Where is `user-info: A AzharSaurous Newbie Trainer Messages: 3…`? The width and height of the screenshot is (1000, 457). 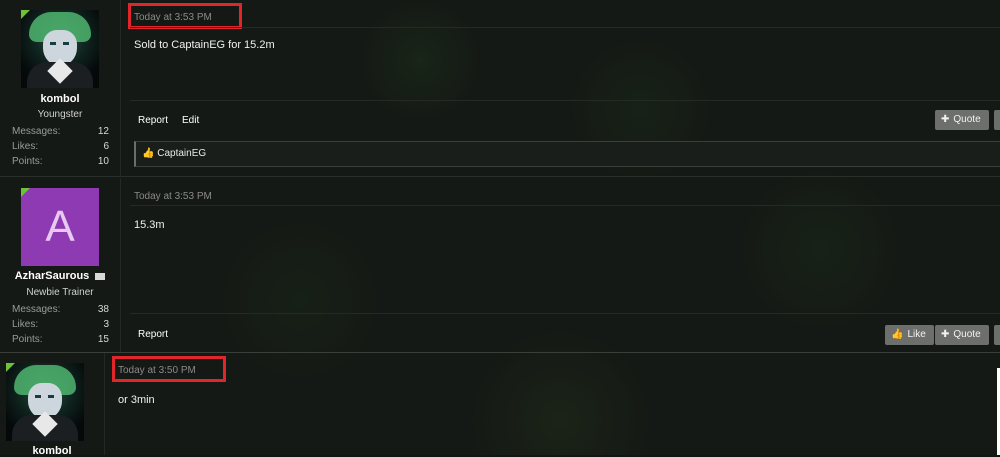 user-info: A AzharSaurous Newbie Trainer Messages: 3… is located at coordinates (60, 265).